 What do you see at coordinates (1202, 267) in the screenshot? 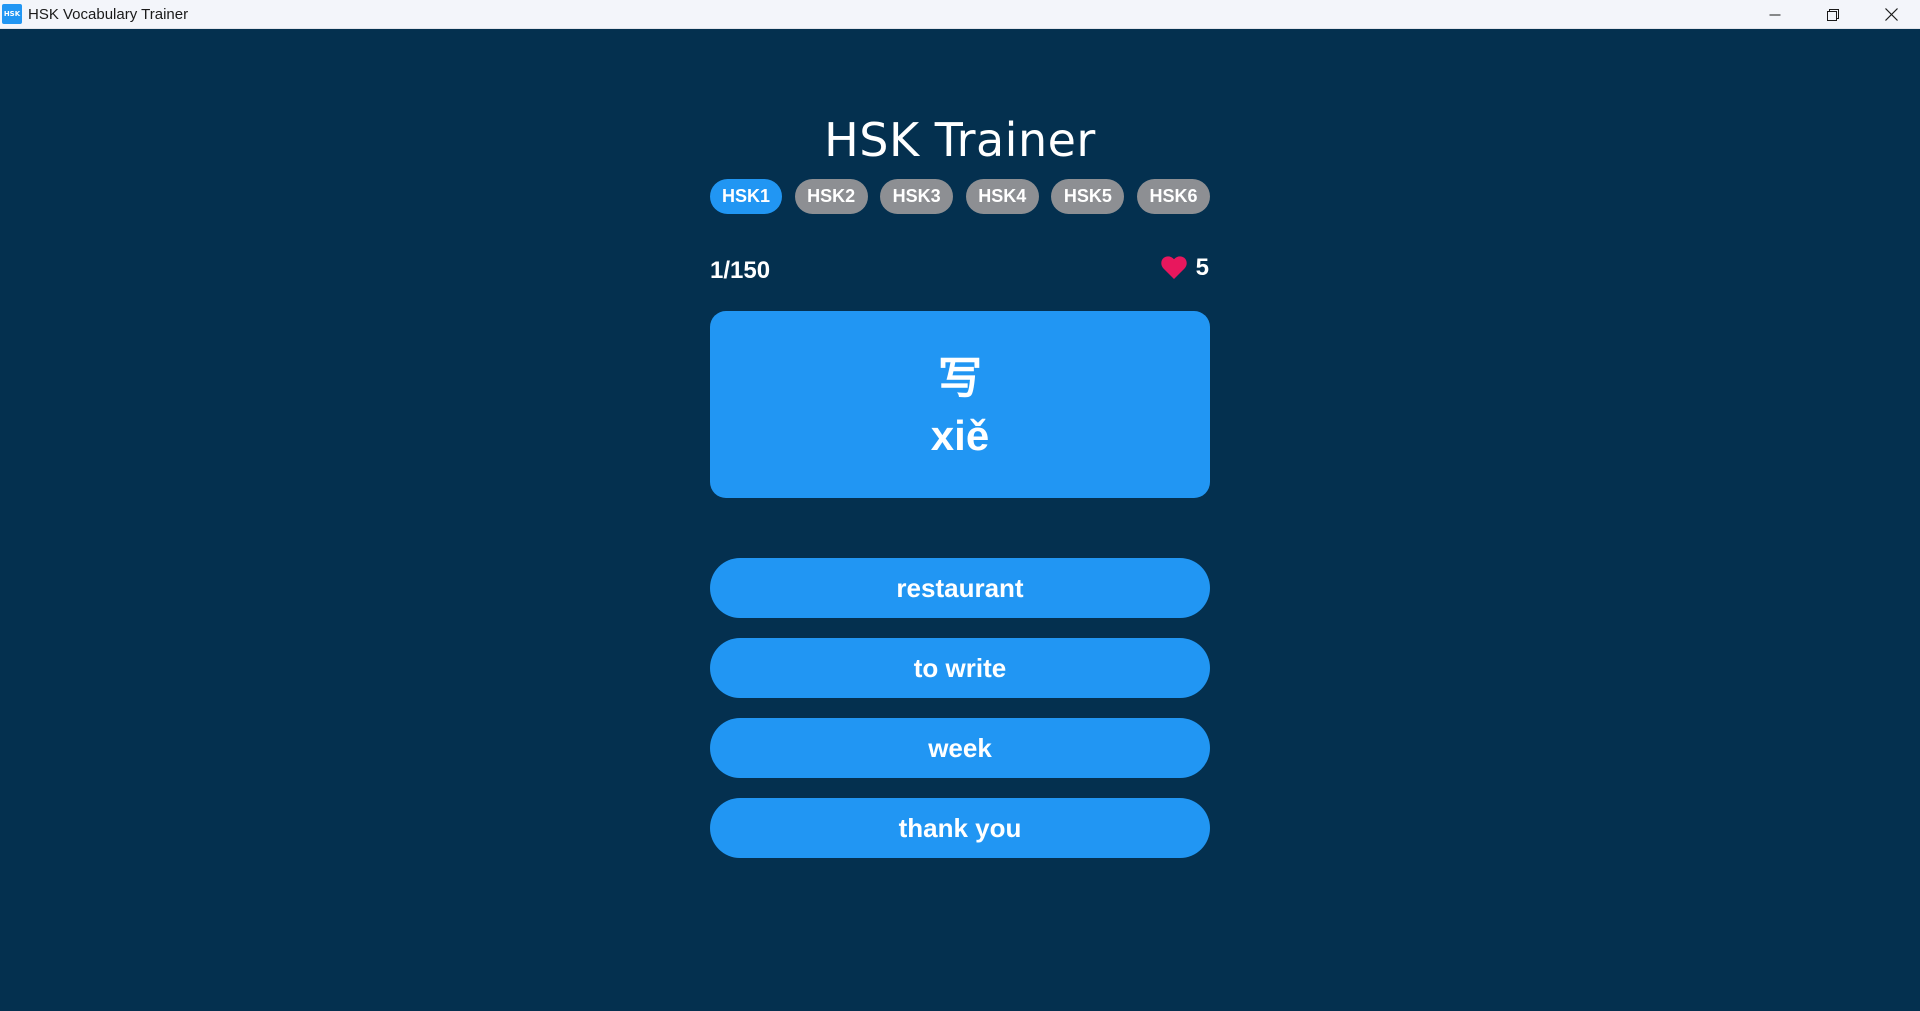
I see `lives-count: 5` at bounding box center [1202, 267].